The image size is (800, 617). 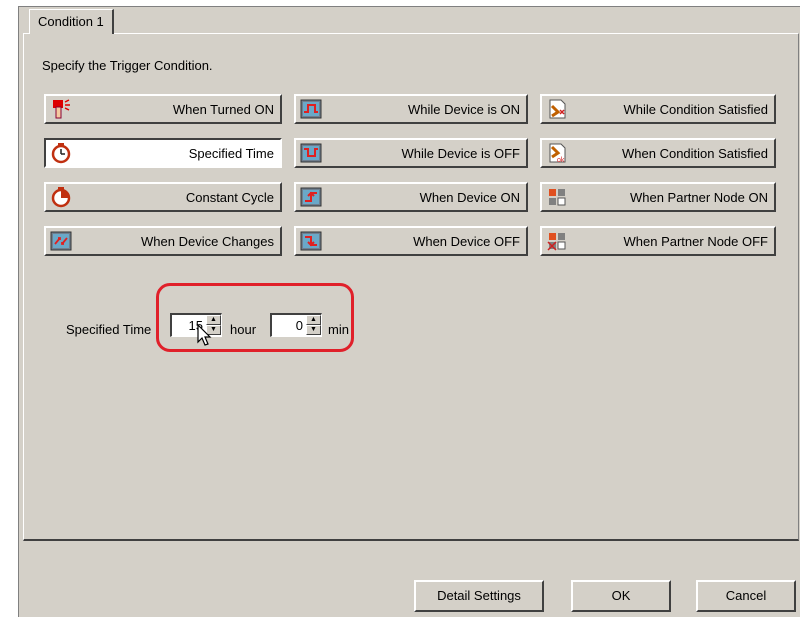 I want to click on trigger-label: When Partner Node ON, so click(x=698, y=197).